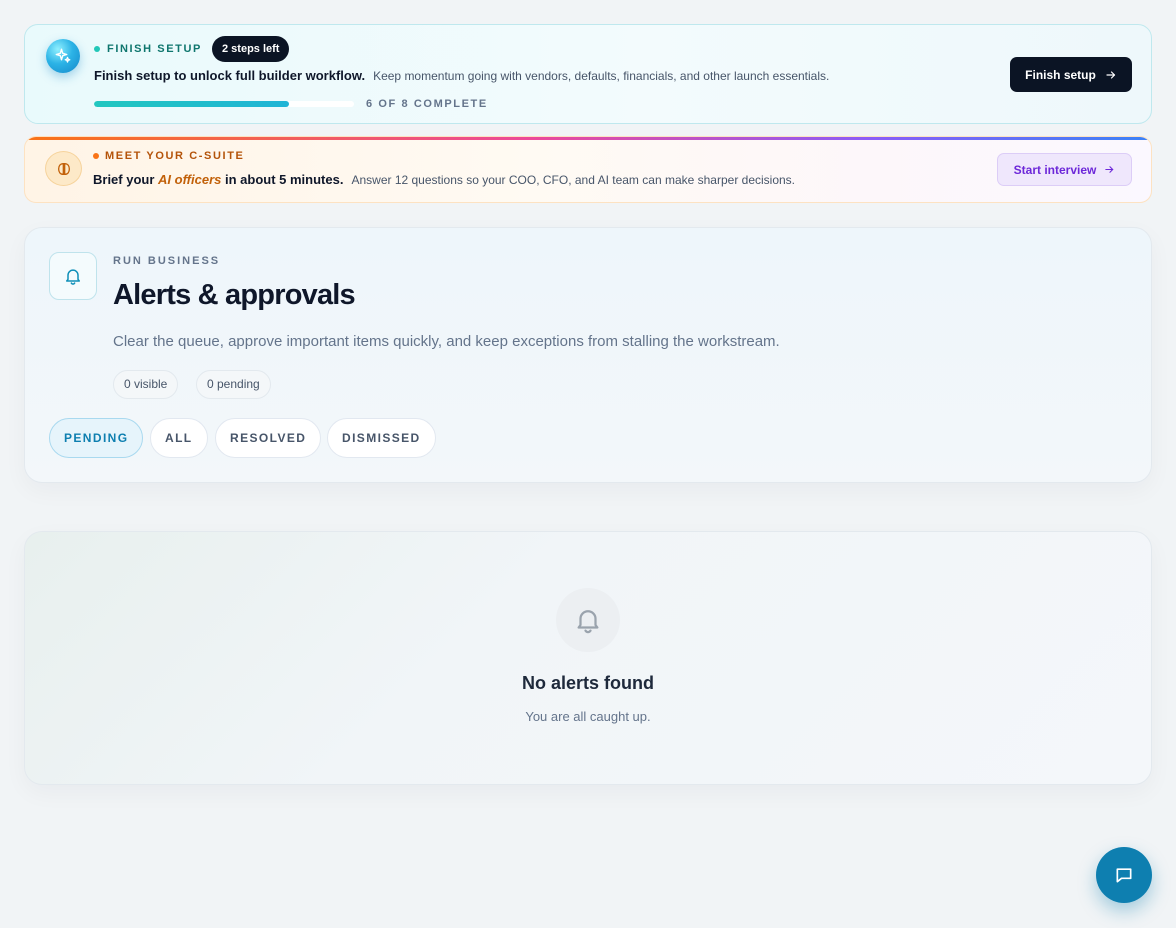 The width and height of the screenshot is (1176, 928). What do you see at coordinates (1060, 74) in the screenshot?
I see `finish-setup-button-label: Finish setup` at bounding box center [1060, 74].